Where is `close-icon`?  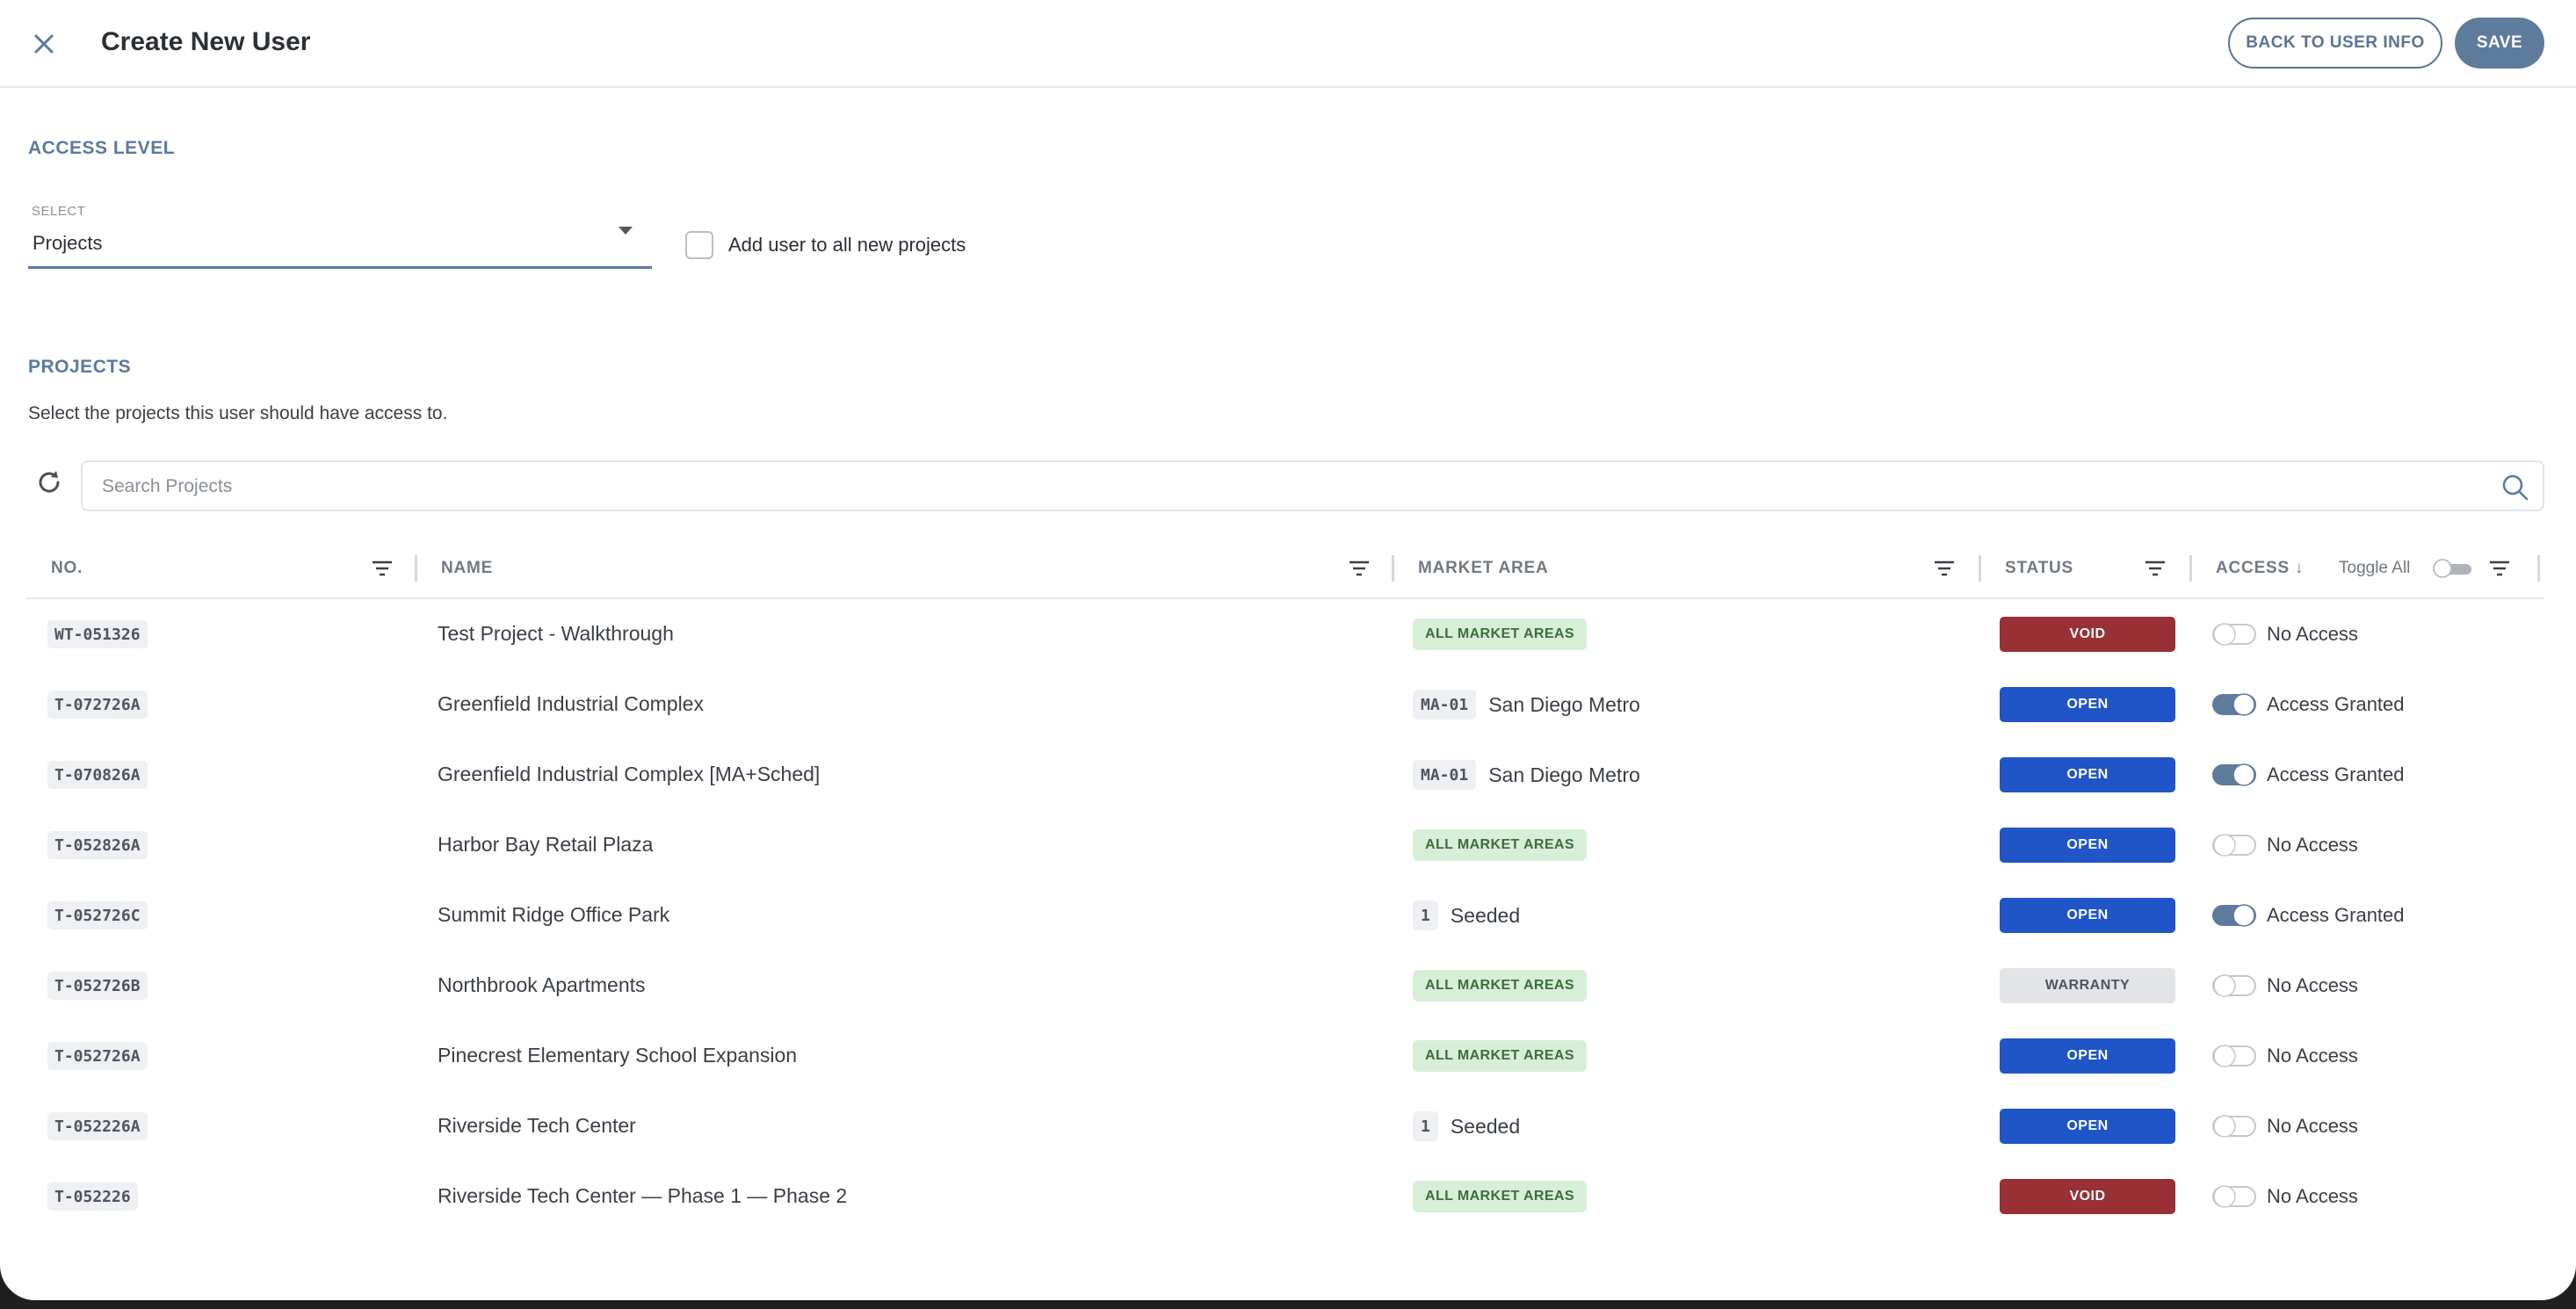 close-icon is located at coordinates (44, 43).